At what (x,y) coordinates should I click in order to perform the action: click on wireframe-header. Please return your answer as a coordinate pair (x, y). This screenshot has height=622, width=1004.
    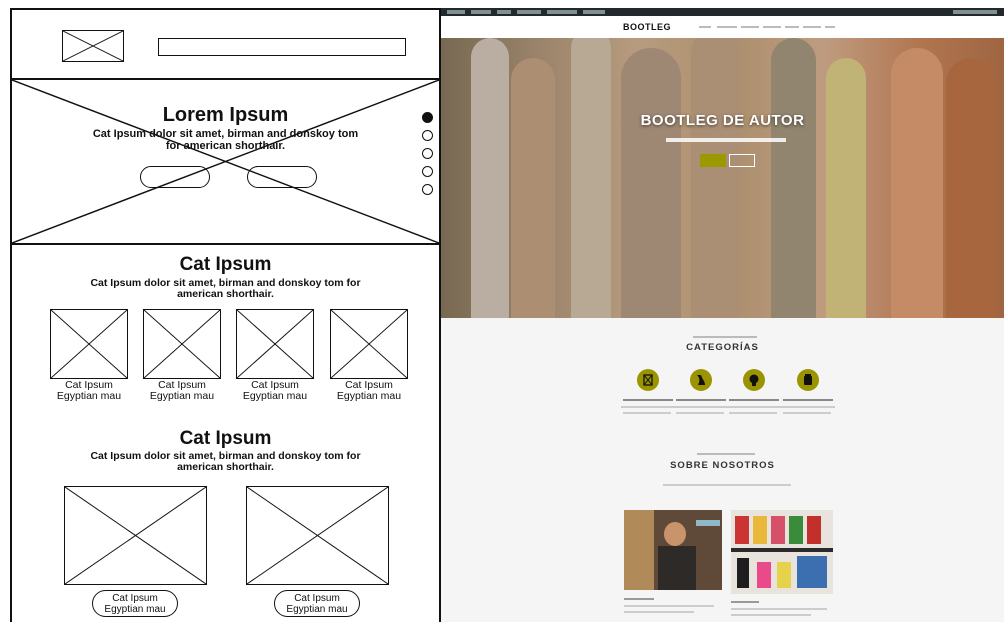
    Looking at the image, I should click on (225, 45).